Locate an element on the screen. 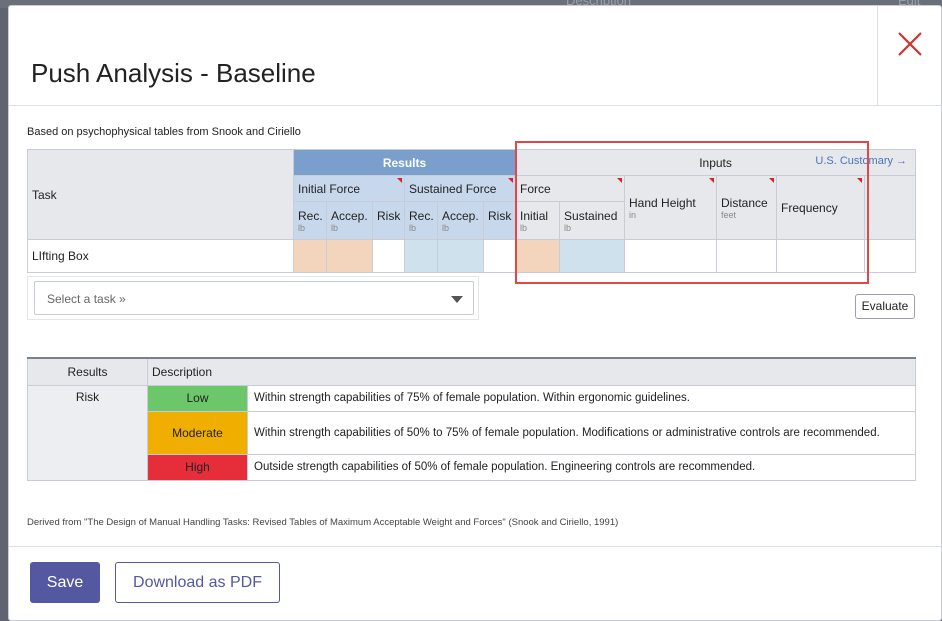 The image size is (942, 621). hand-height-header: Hand Height in is located at coordinates (671, 207).